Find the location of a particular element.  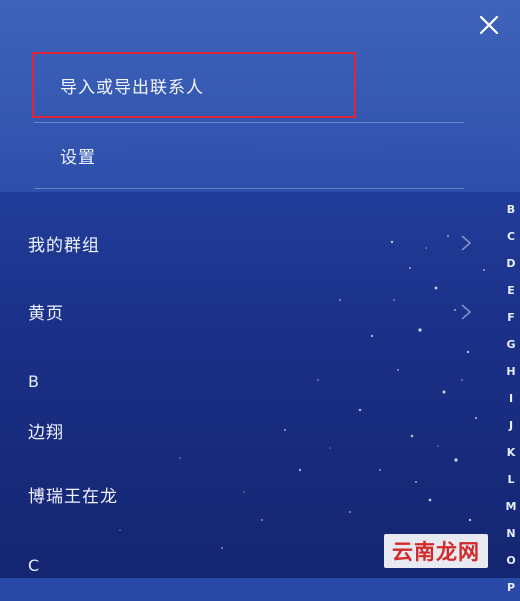

alpha-index-c: C is located at coordinates (511, 236).